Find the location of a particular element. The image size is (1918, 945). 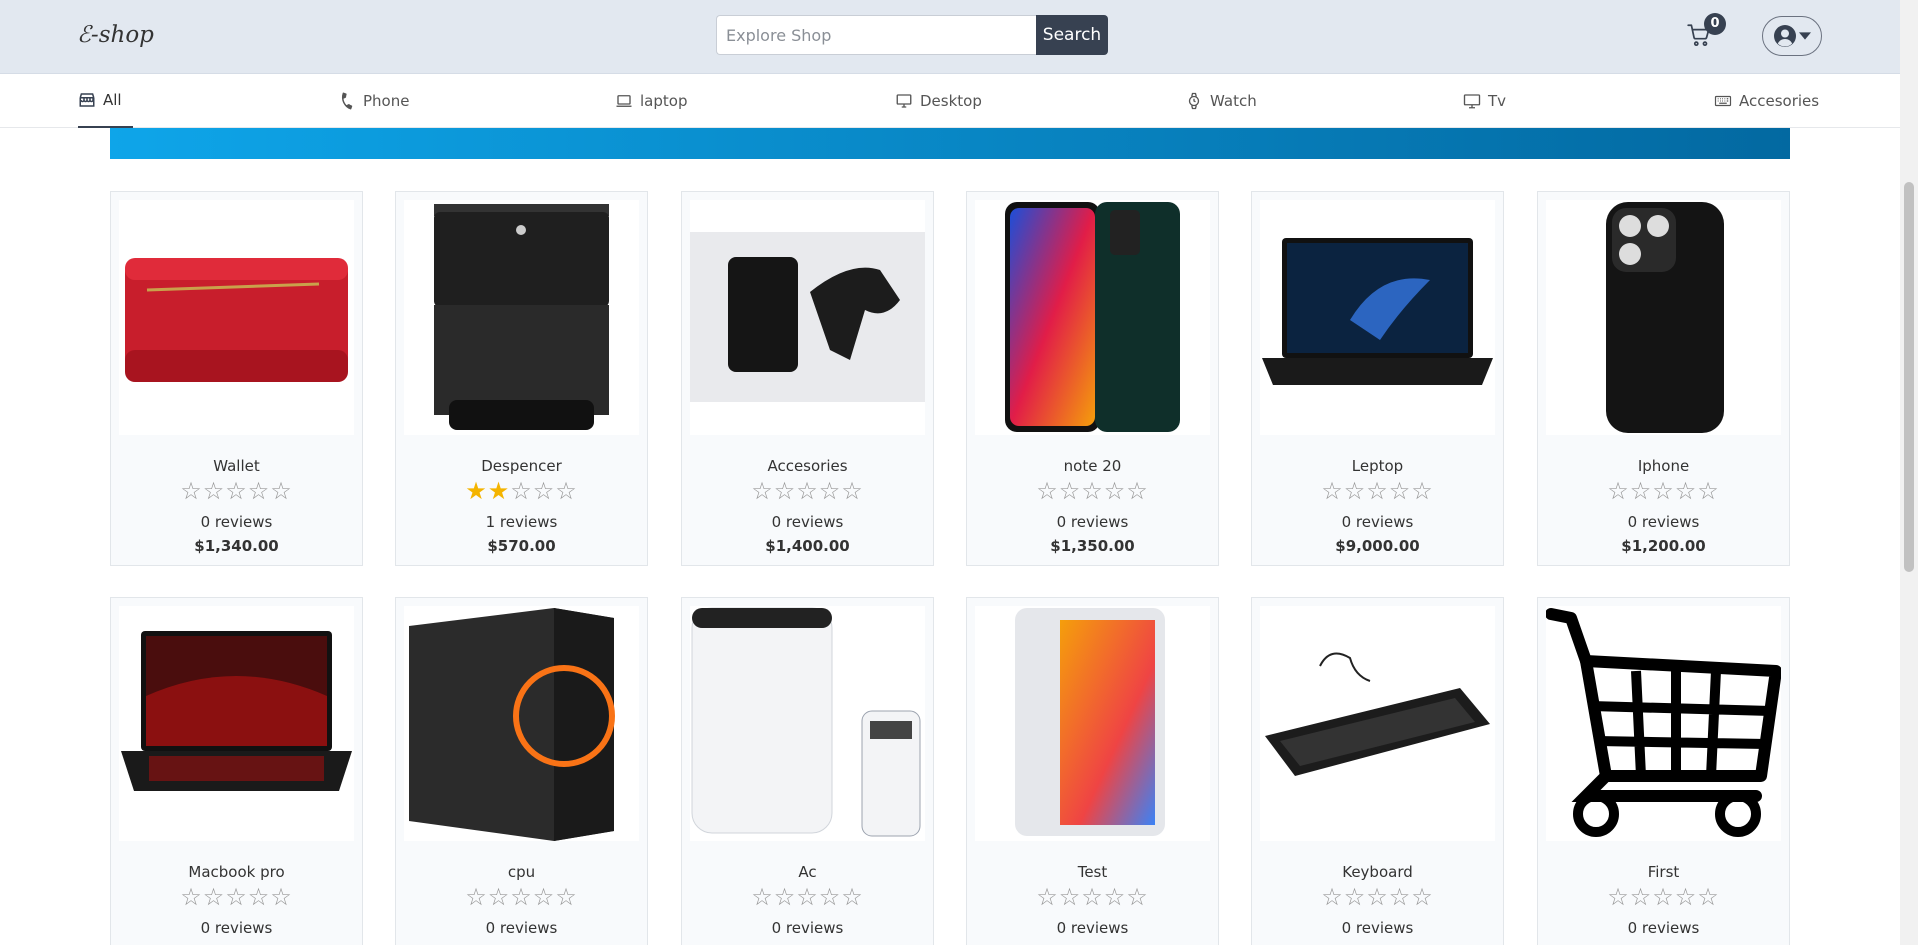

product-name: cpu is located at coordinates (521, 872).